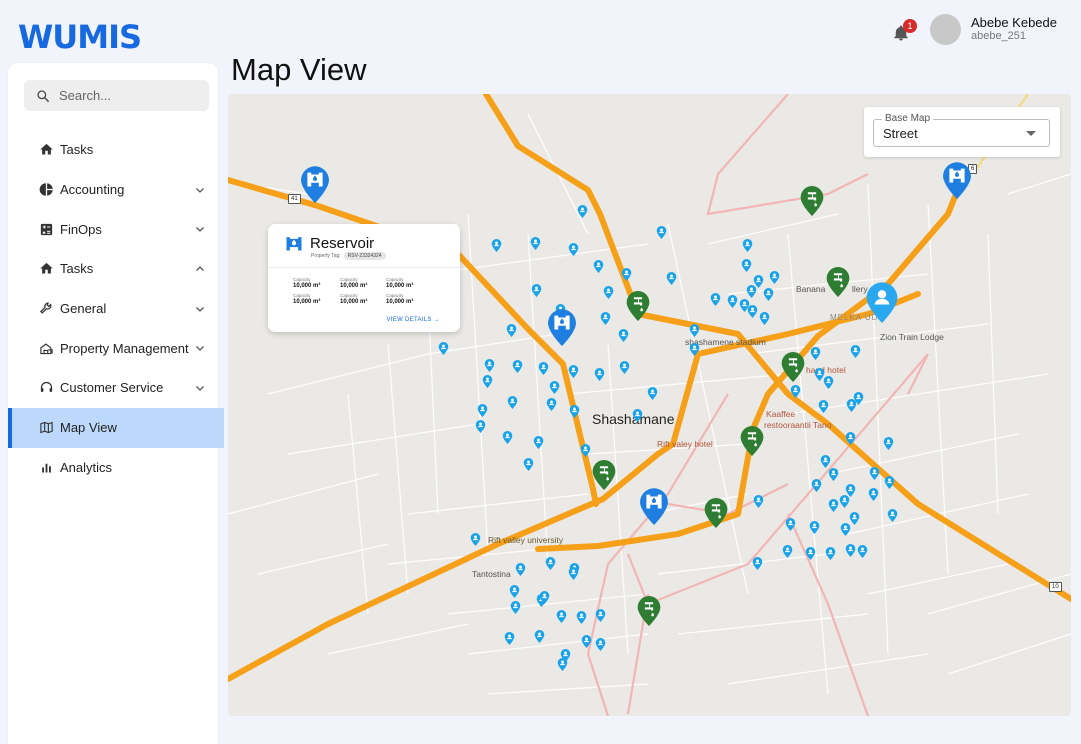 This screenshot has height=744, width=1081. What do you see at coordinates (113, 269) in the screenshot?
I see `sidebar-item-tasks-2: Tasks` at bounding box center [113, 269].